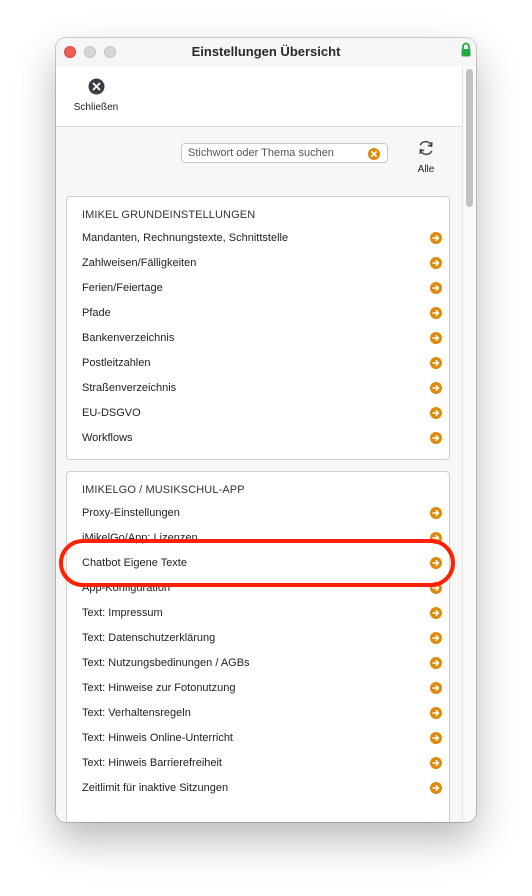  Describe the element at coordinates (96, 313) in the screenshot. I see `settings-item-label: Pfade` at that location.